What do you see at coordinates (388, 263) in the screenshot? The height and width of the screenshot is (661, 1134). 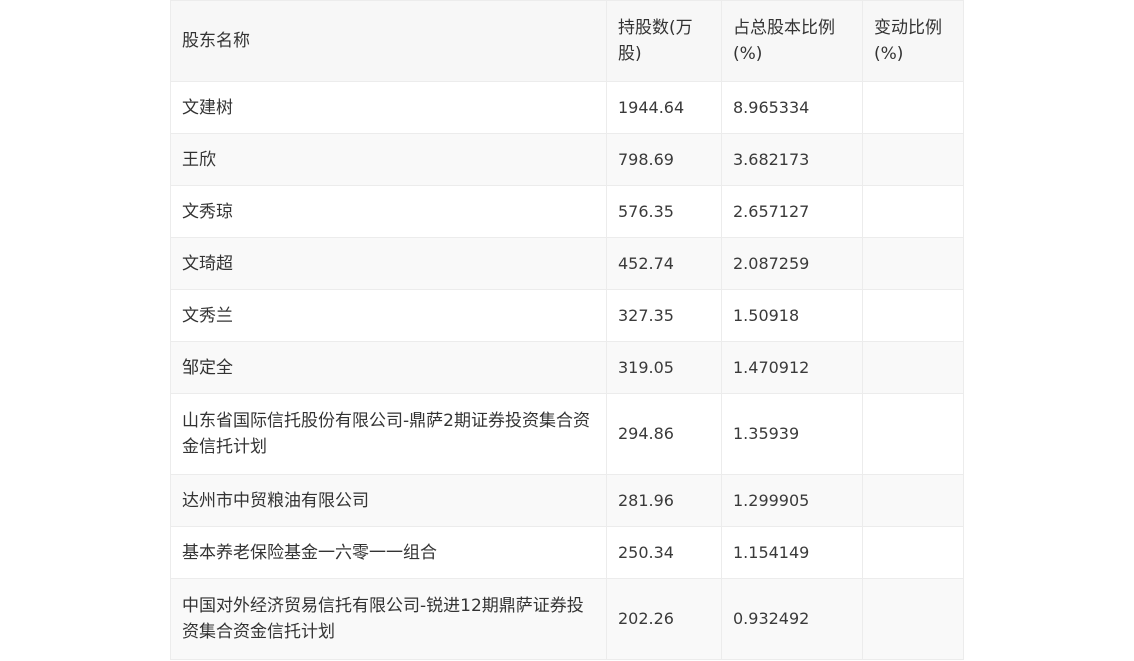 I see `cell-shareholder-name: 文琦超` at bounding box center [388, 263].